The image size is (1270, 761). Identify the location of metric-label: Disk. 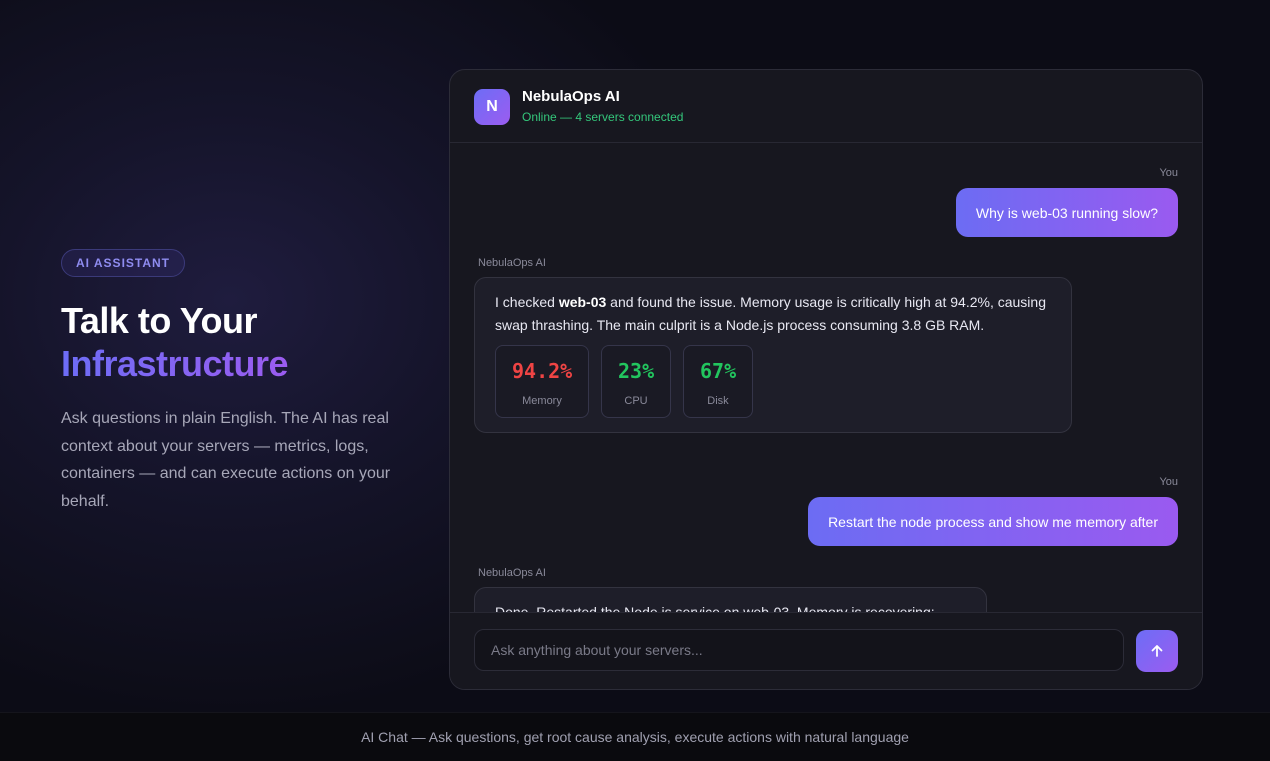
(718, 401).